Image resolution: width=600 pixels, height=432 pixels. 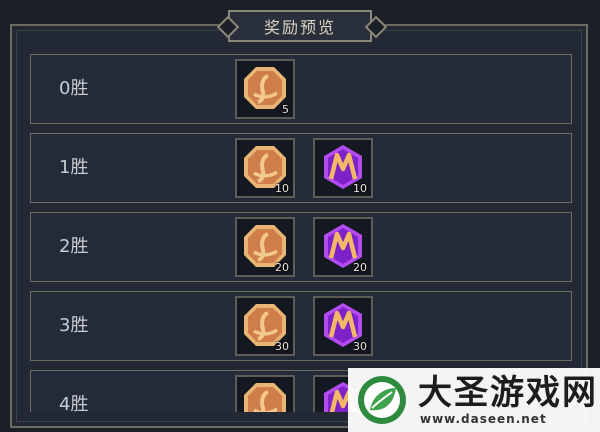 What do you see at coordinates (300, 26) in the screenshot?
I see `panel-title: 奖励预览` at bounding box center [300, 26].